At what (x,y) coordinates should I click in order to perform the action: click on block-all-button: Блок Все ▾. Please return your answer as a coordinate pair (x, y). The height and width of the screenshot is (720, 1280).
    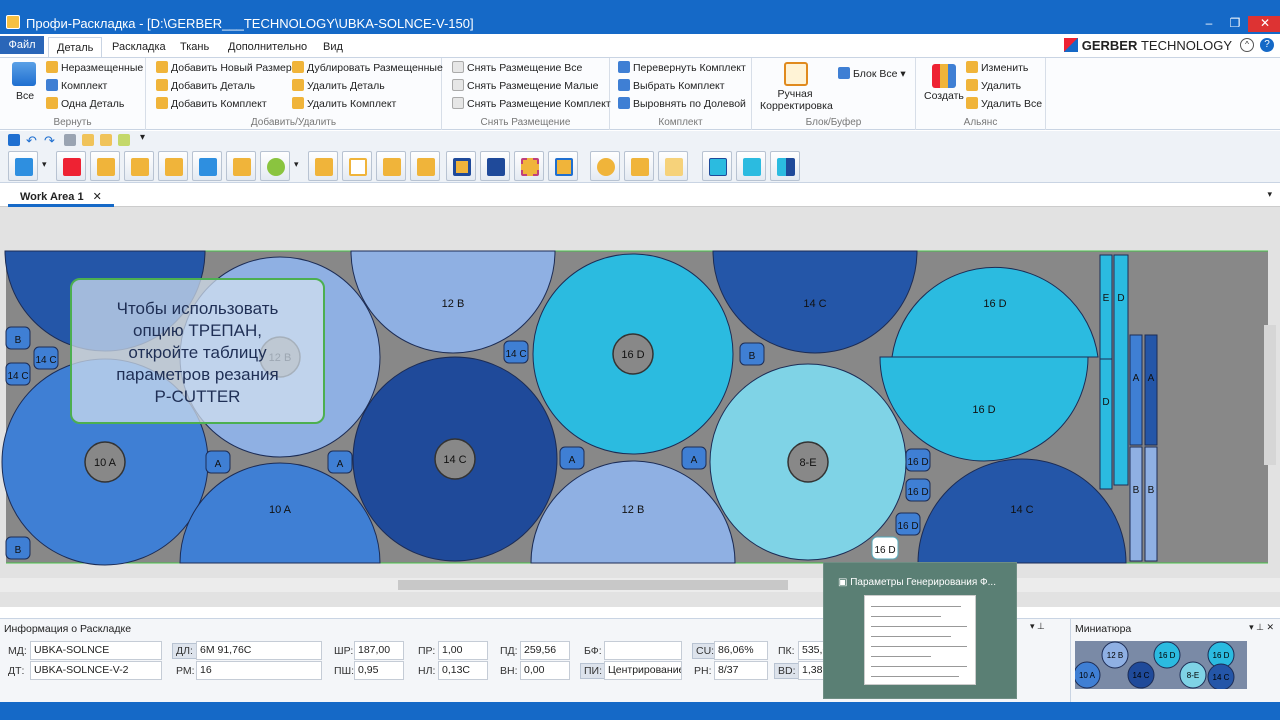
    Looking at the image, I should click on (872, 74).